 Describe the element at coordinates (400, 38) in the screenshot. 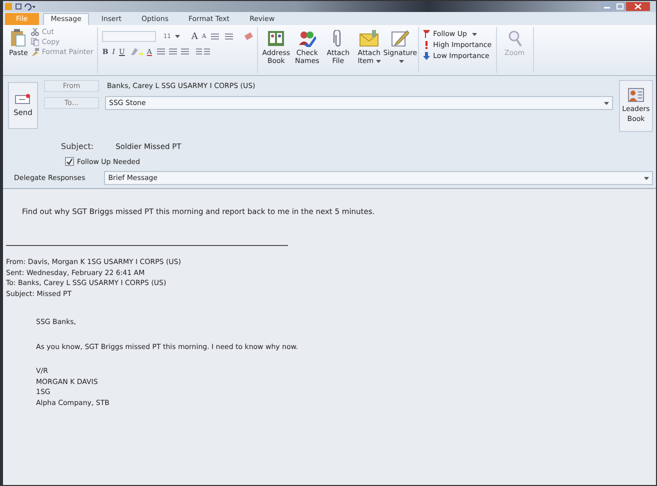

I see `pencil-page-icon` at that location.